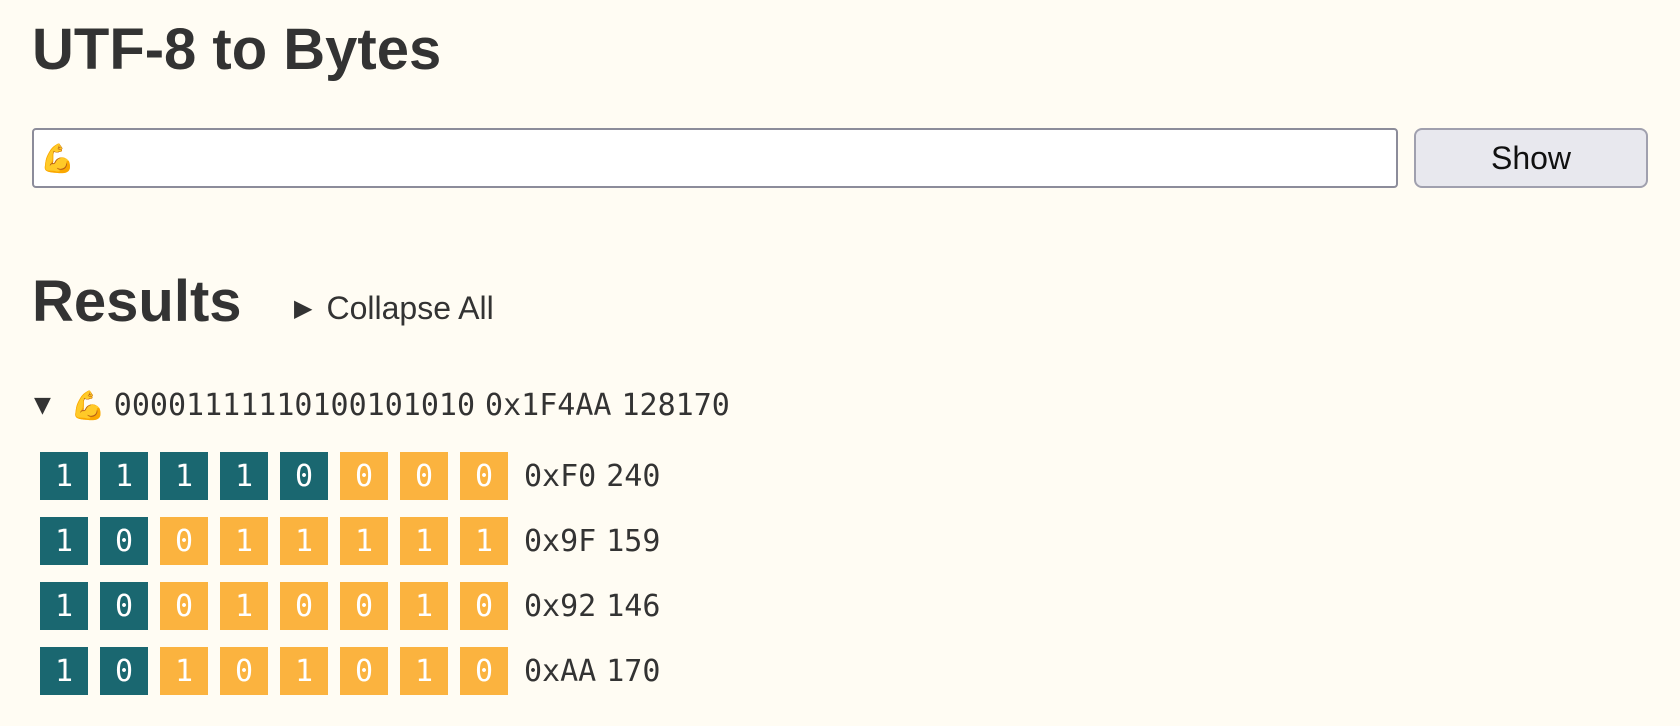 This screenshot has height=726, width=1680. Describe the element at coordinates (1531, 158) in the screenshot. I see `show-button: Show` at that location.